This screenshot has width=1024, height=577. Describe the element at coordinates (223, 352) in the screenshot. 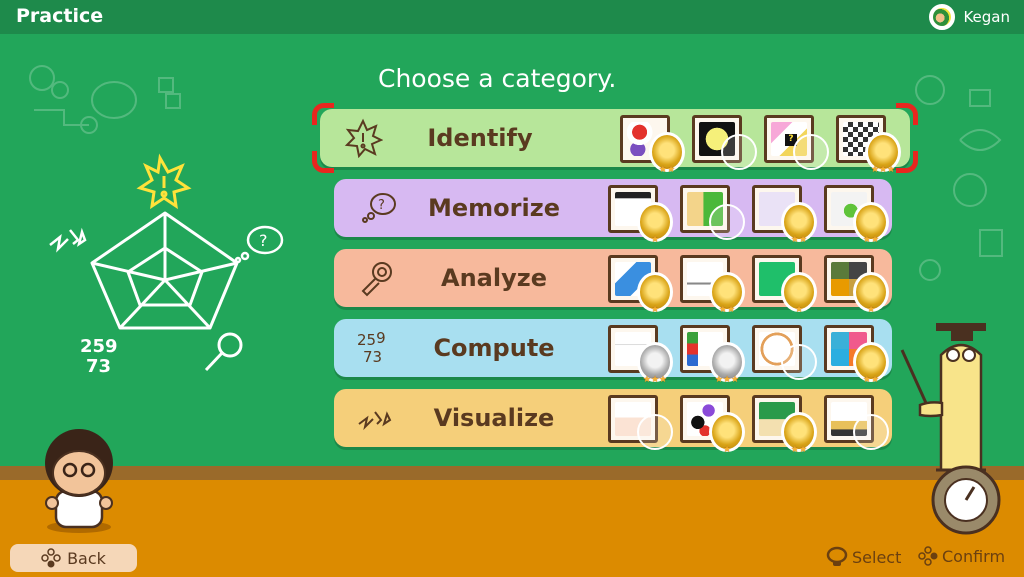

I see `analyze-magnifier-icon` at that location.